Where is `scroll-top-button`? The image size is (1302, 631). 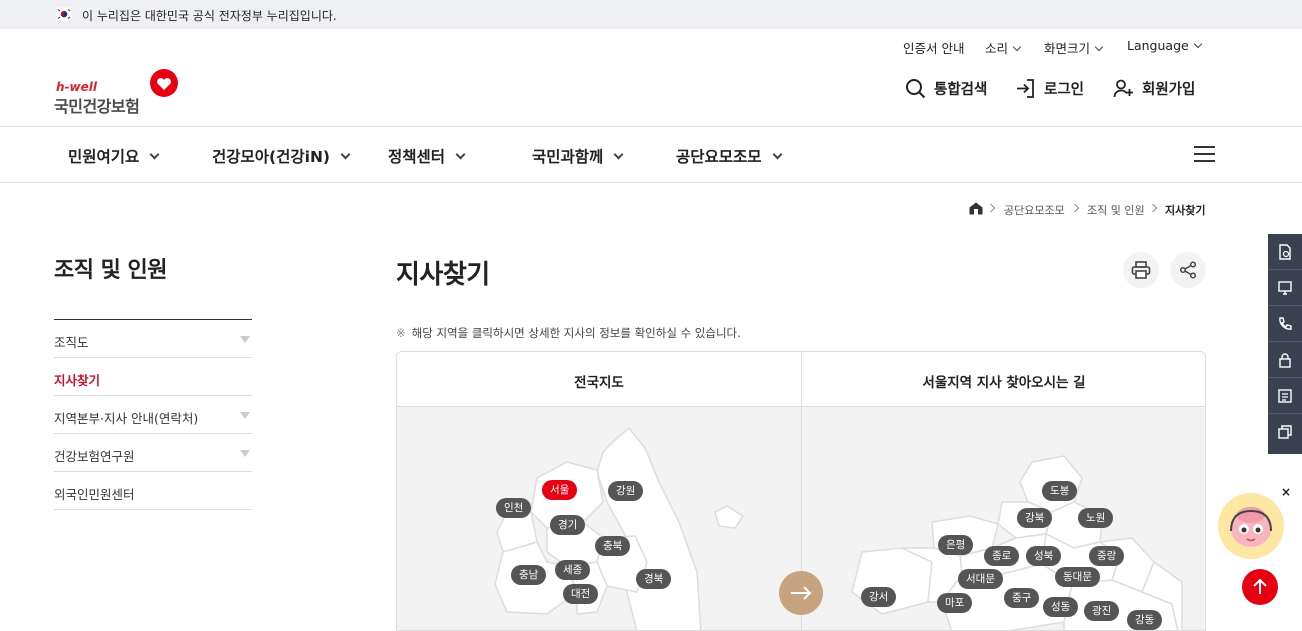
scroll-top-button is located at coordinates (1260, 587).